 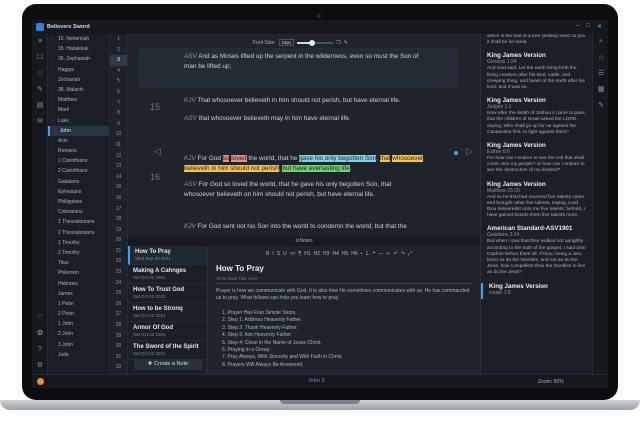 I want to click on chapter-item: 25, so click(x=118, y=293).